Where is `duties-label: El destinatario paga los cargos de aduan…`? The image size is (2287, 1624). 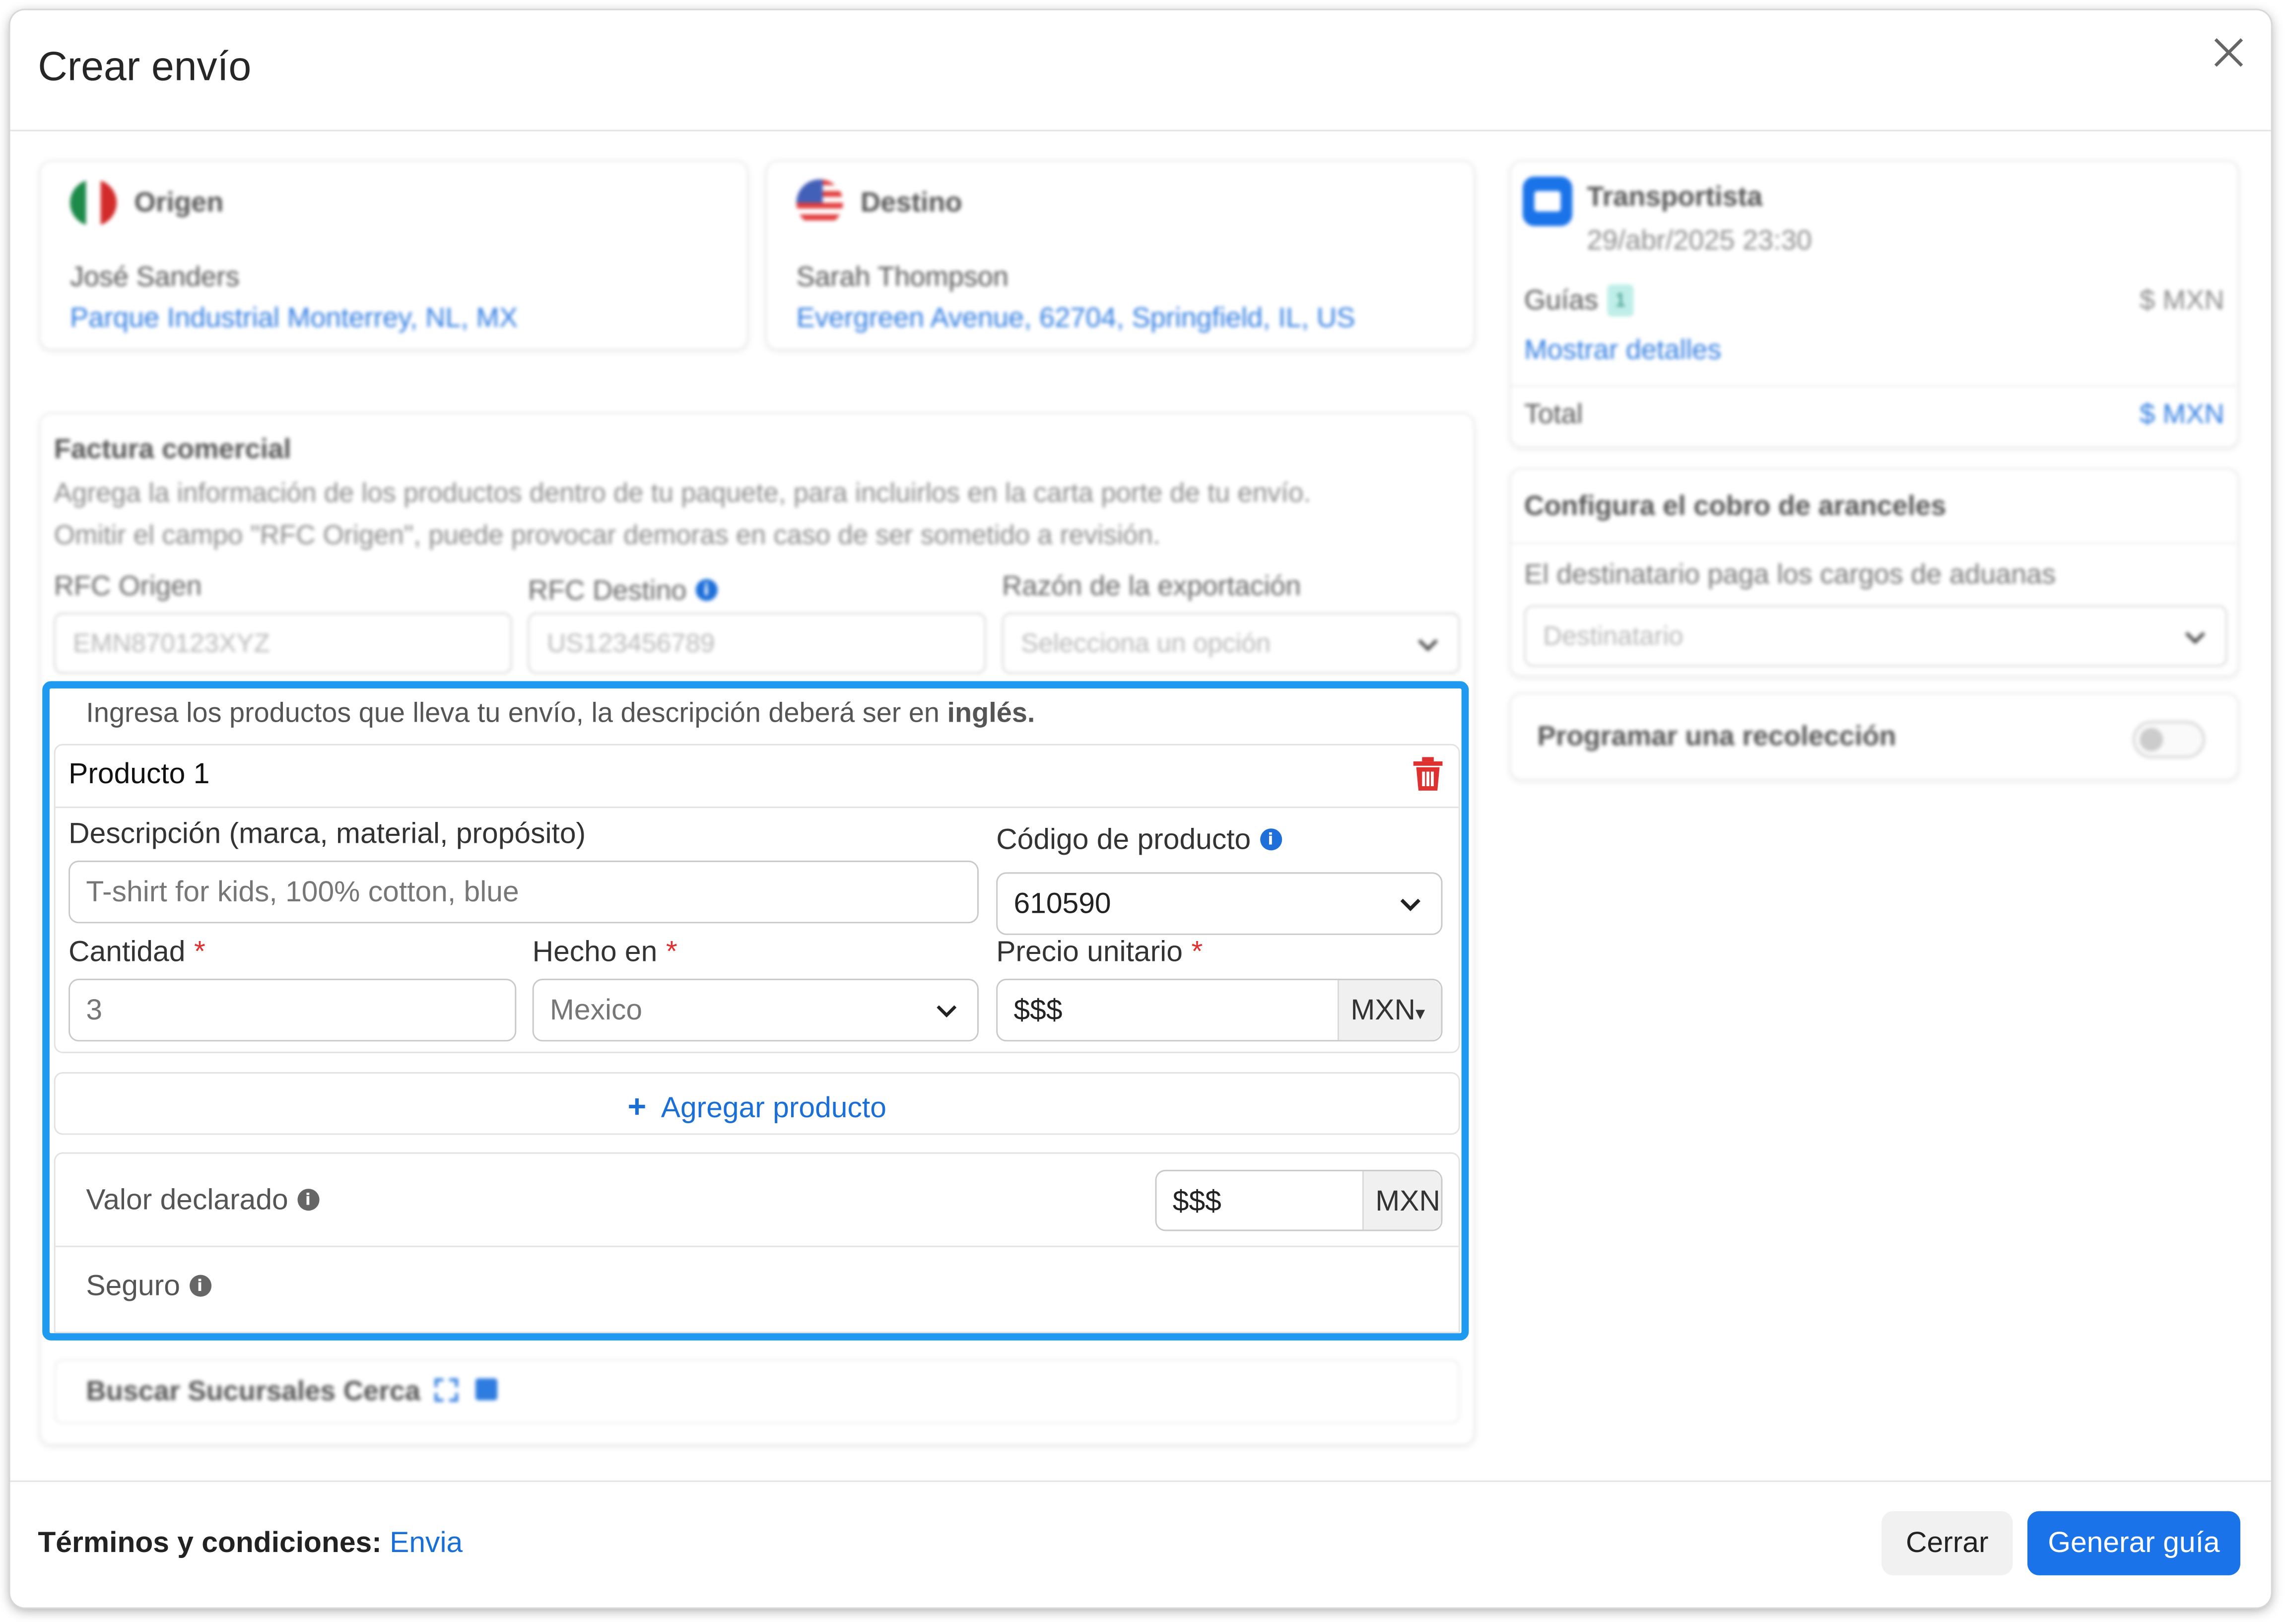
duties-label: El destinatario paga los cargos de aduan… is located at coordinates (1790, 575).